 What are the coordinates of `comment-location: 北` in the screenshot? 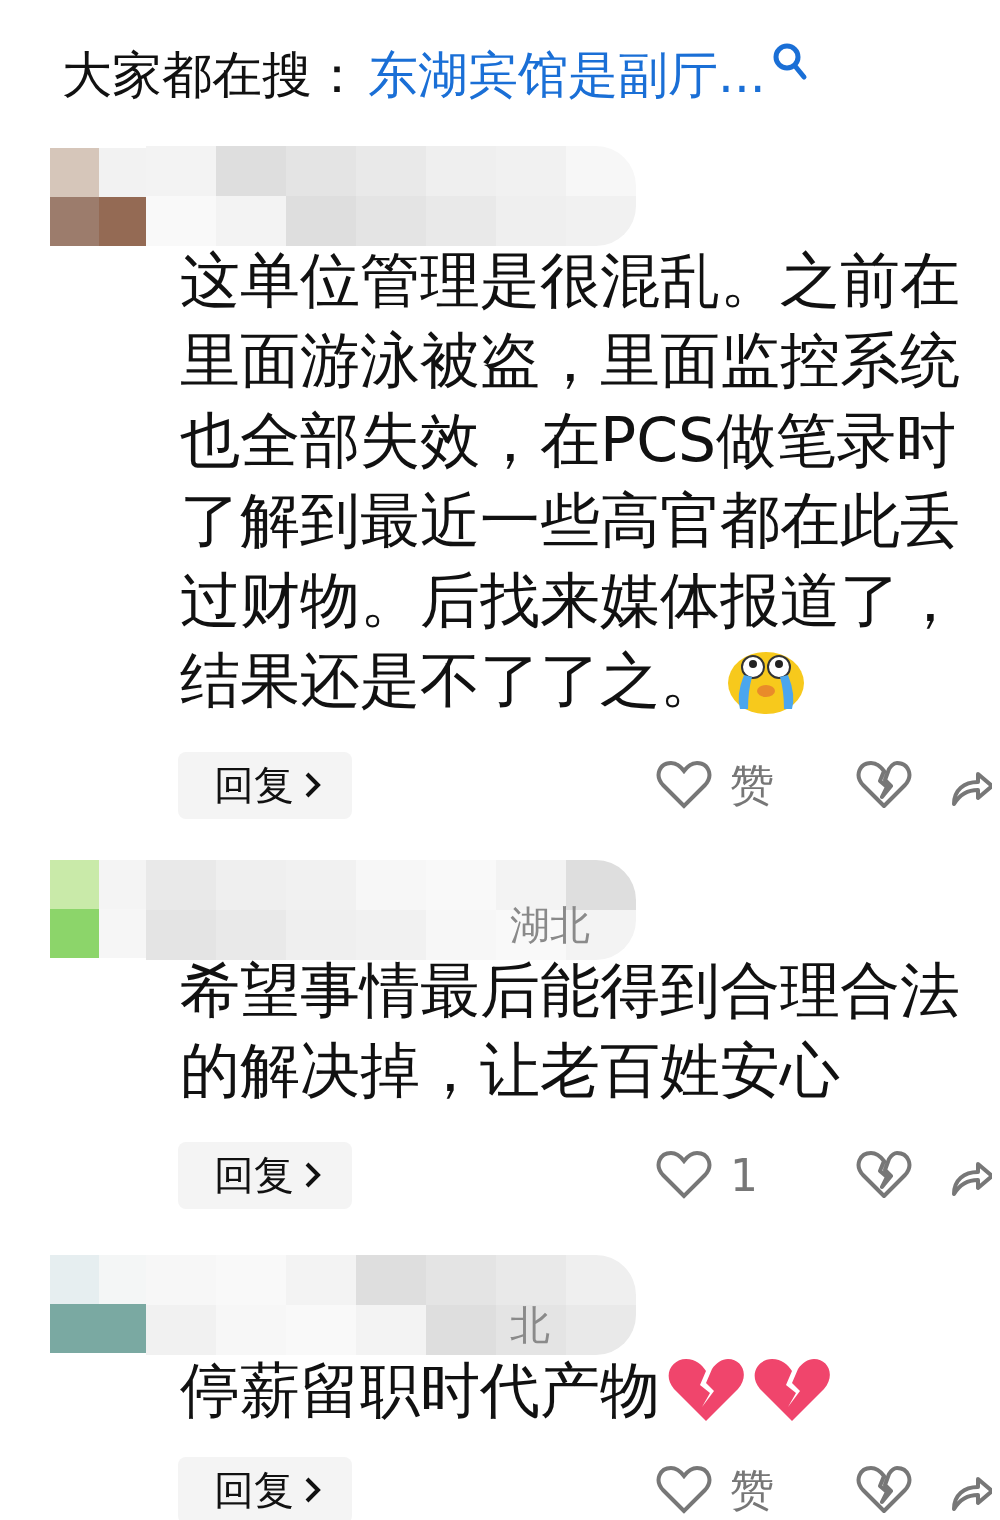 It's located at (530, 1325).